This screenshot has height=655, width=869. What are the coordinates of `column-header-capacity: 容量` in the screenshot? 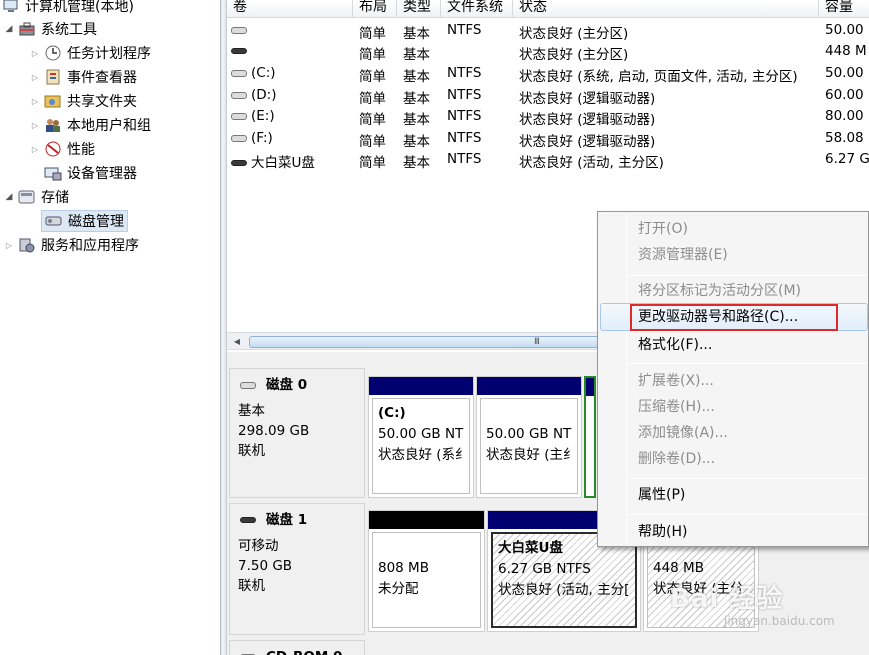 It's located at (844, 9).